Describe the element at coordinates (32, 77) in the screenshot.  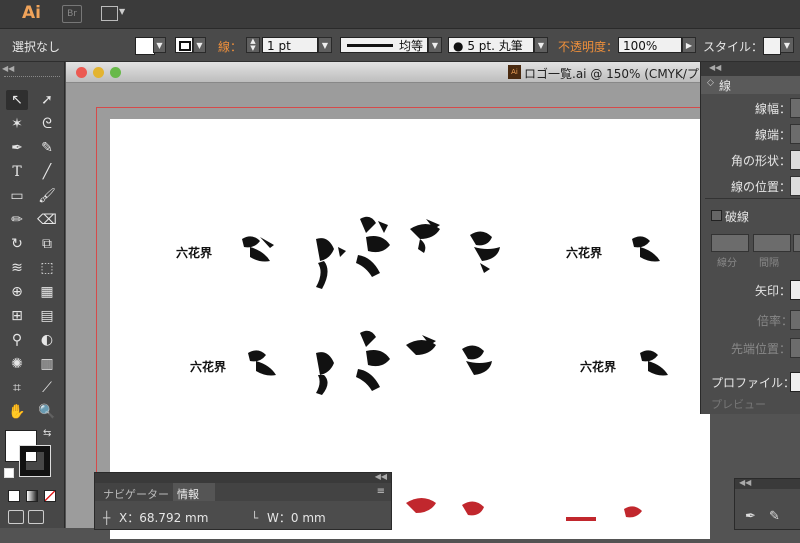
I see `panel-grip` at that location.